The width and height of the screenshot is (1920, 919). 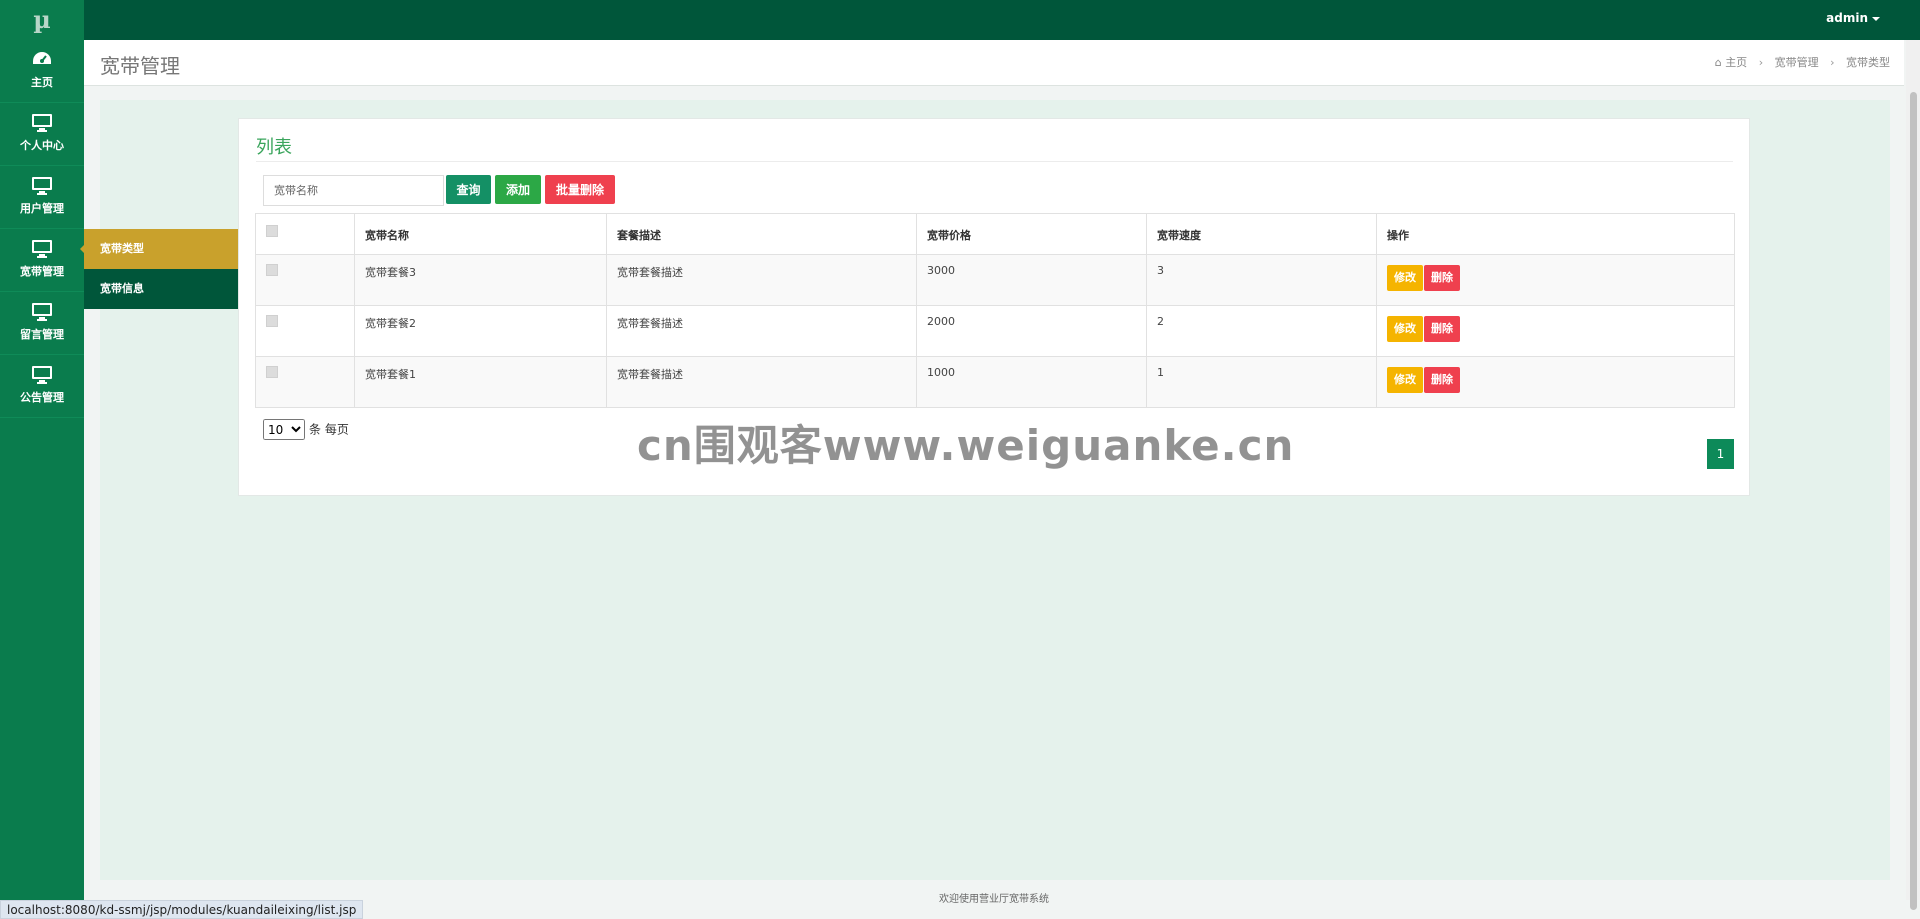 I want to click on sidebar-item-label: 用户管理, so click(x=42, y=208).